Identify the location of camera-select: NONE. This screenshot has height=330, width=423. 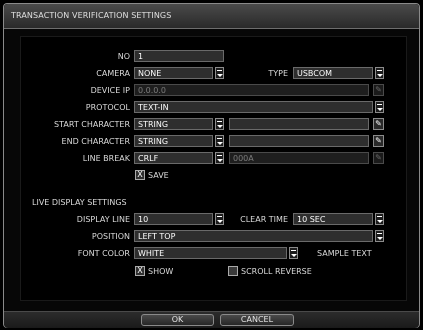
(173, 73).